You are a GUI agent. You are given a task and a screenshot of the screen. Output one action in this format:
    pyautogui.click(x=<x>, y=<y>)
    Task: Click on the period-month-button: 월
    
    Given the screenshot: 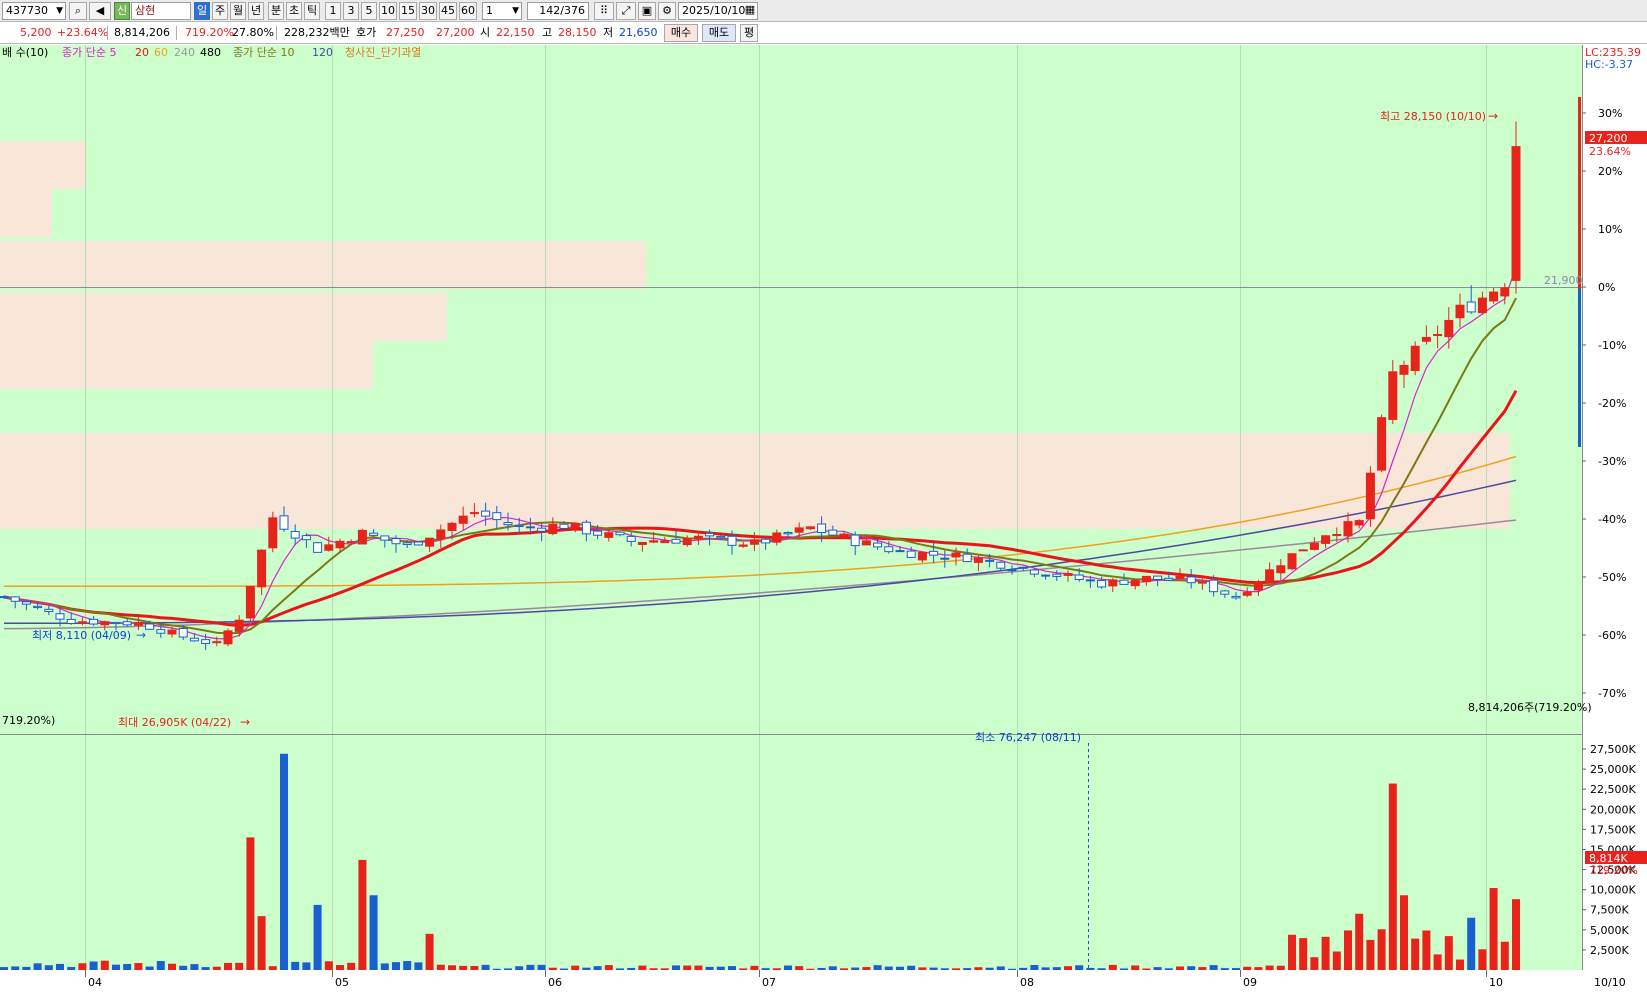 What is the action you would take?
    pyautogui.click(x=238, y=11)
    